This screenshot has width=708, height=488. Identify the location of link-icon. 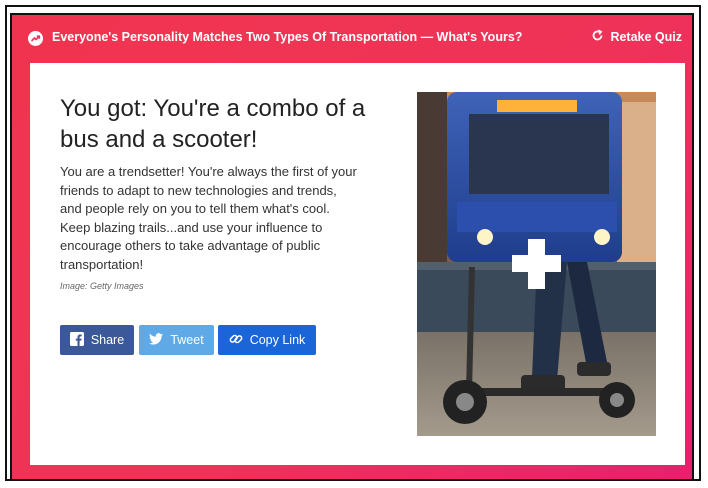
(236, 340).